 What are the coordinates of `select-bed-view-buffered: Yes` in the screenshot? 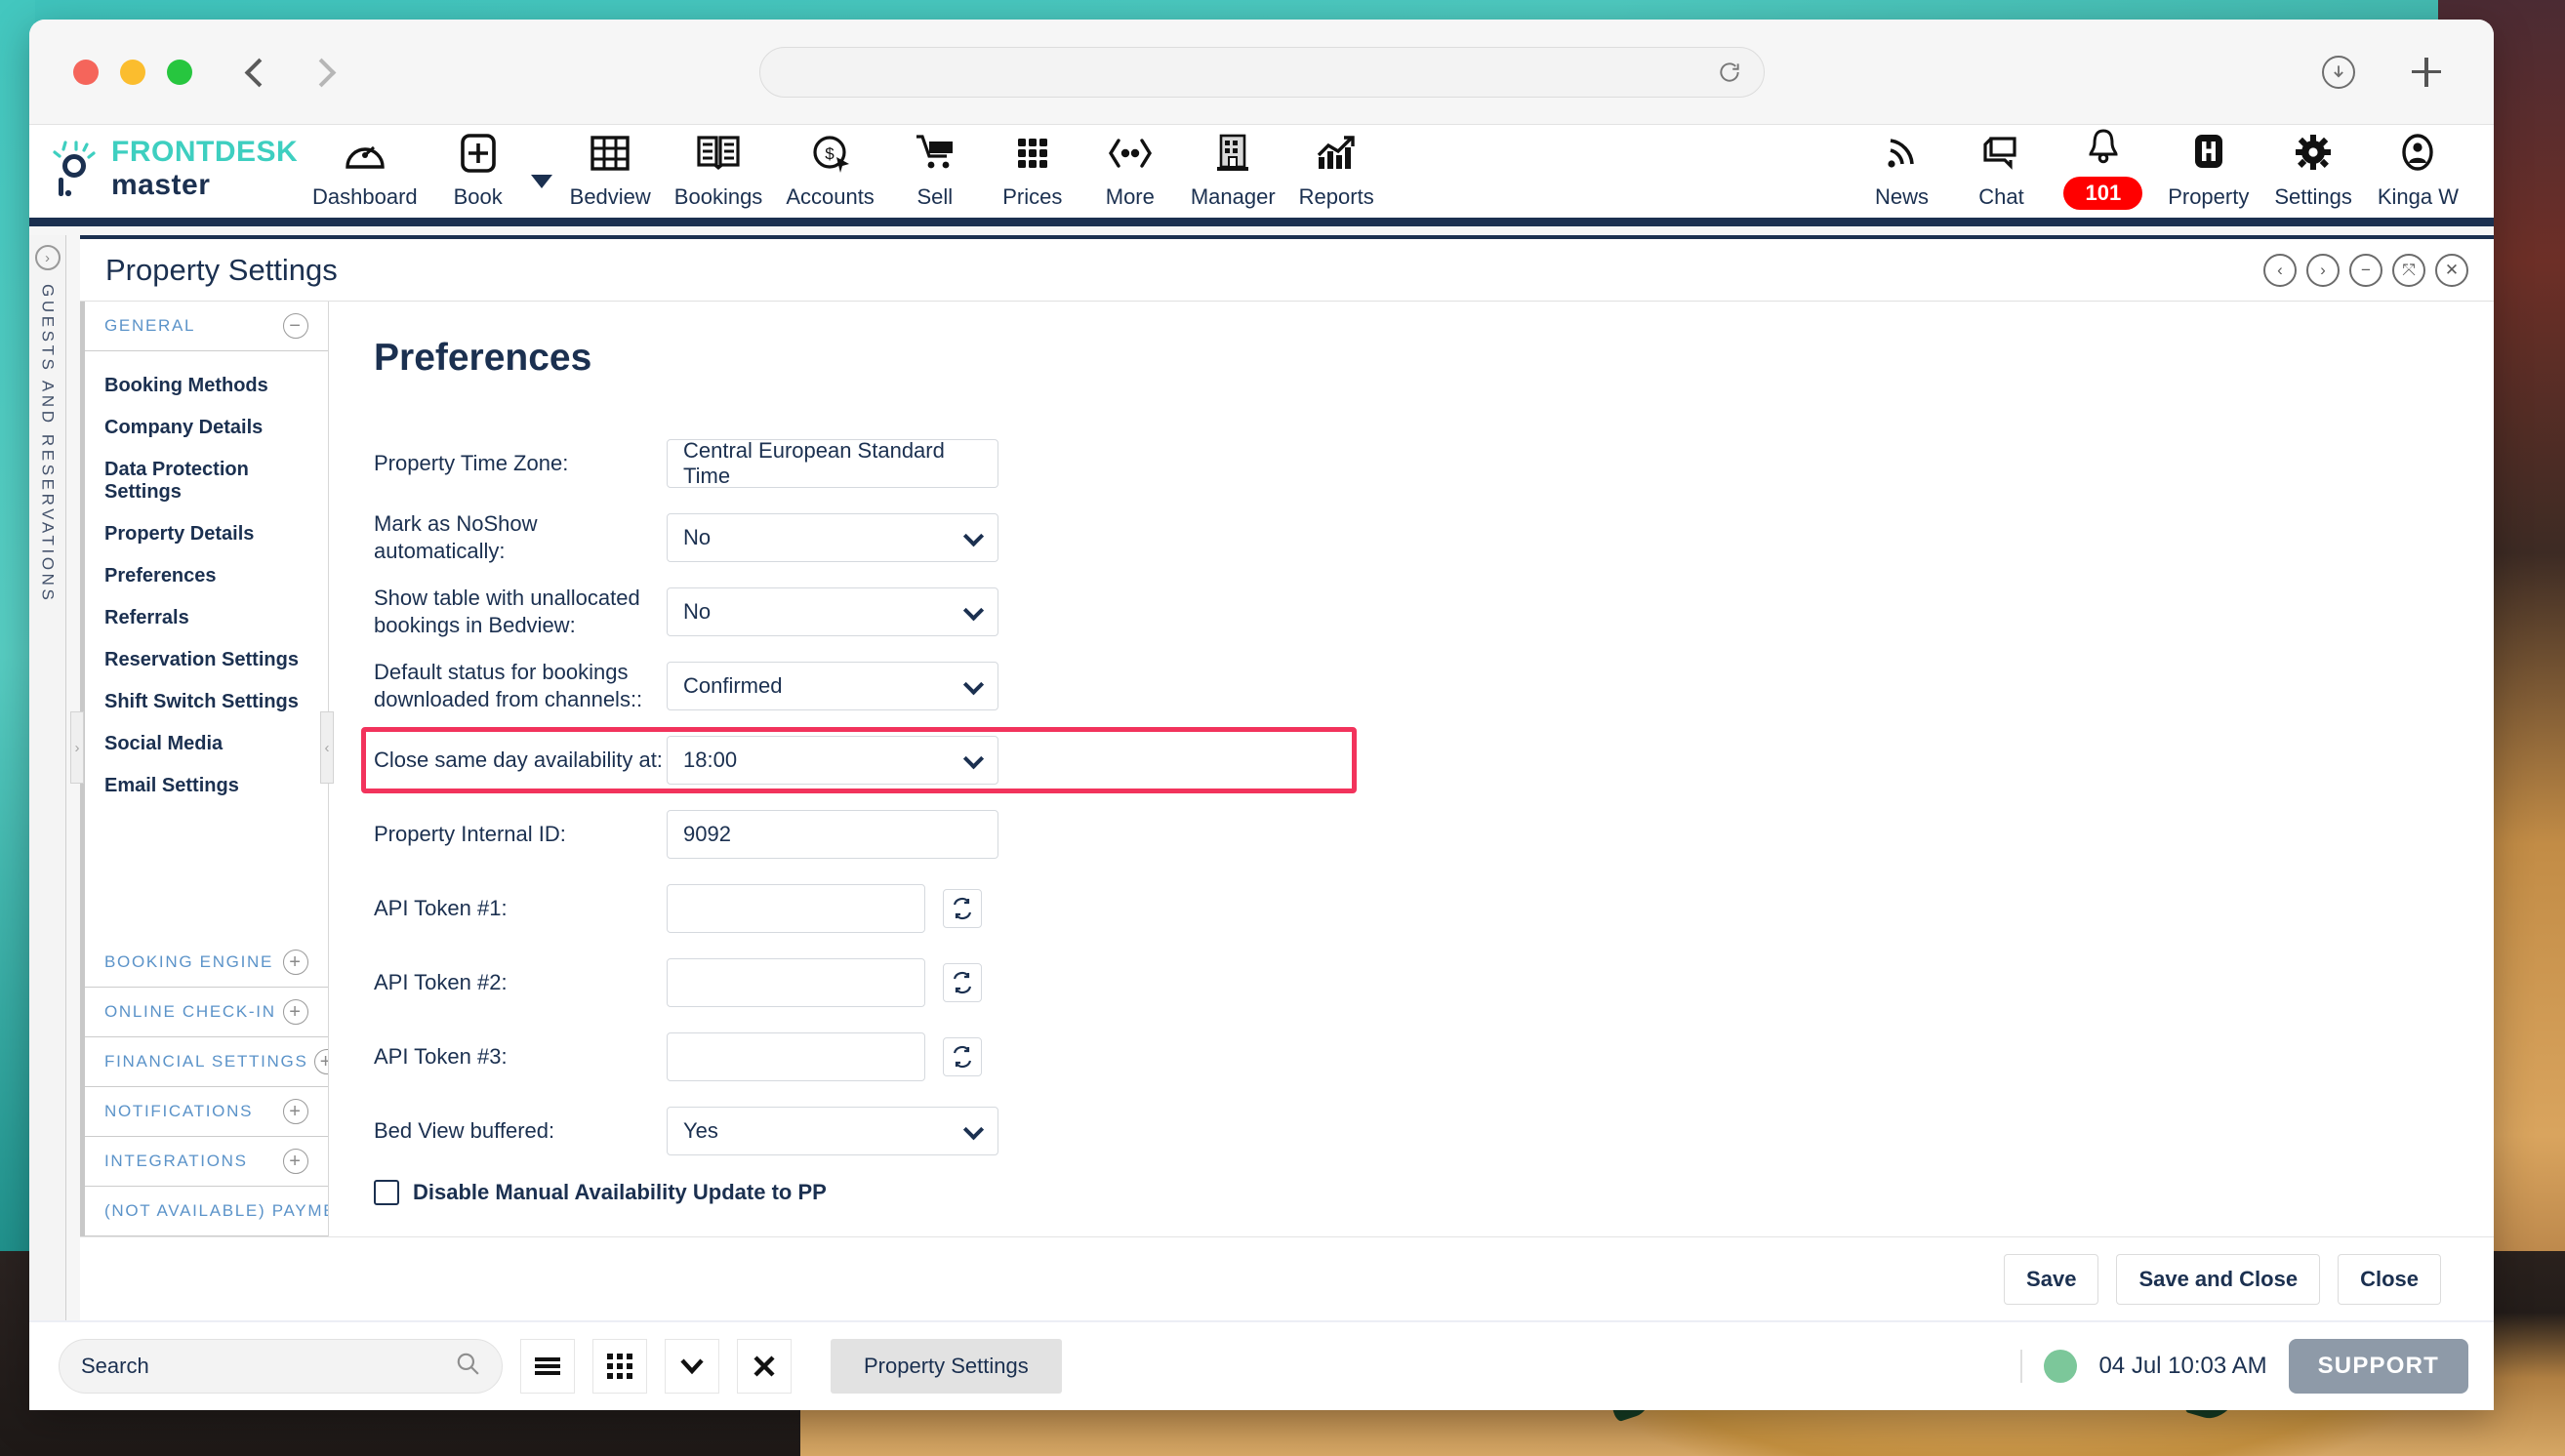 It's located at (833, 1131).